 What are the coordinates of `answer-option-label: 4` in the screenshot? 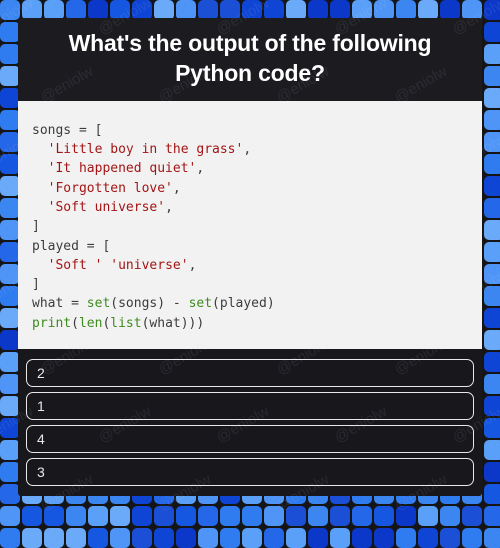 It's located at (41, 438).